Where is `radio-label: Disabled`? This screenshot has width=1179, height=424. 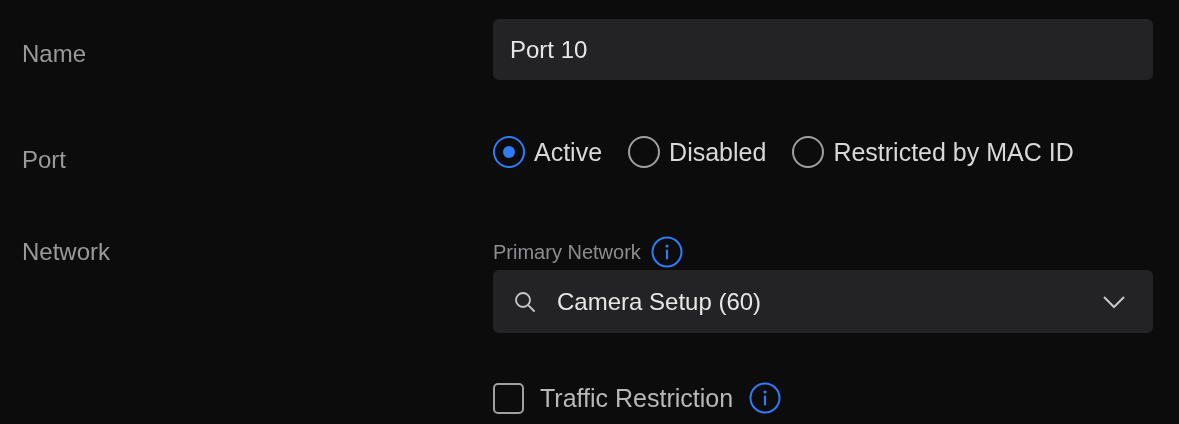 radio-label: Disabled is located at coordinates (718, 152).